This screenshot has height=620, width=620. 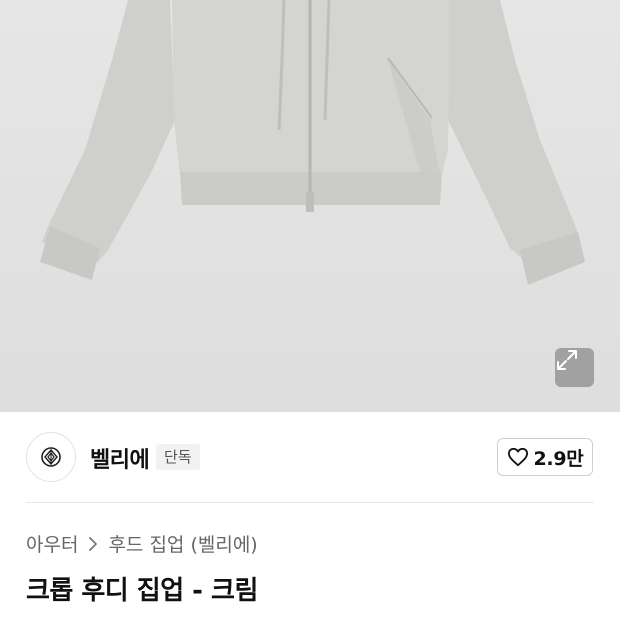 I want to click on breadcrumb-item-outer: 아우터, so click(x=52, y=543).